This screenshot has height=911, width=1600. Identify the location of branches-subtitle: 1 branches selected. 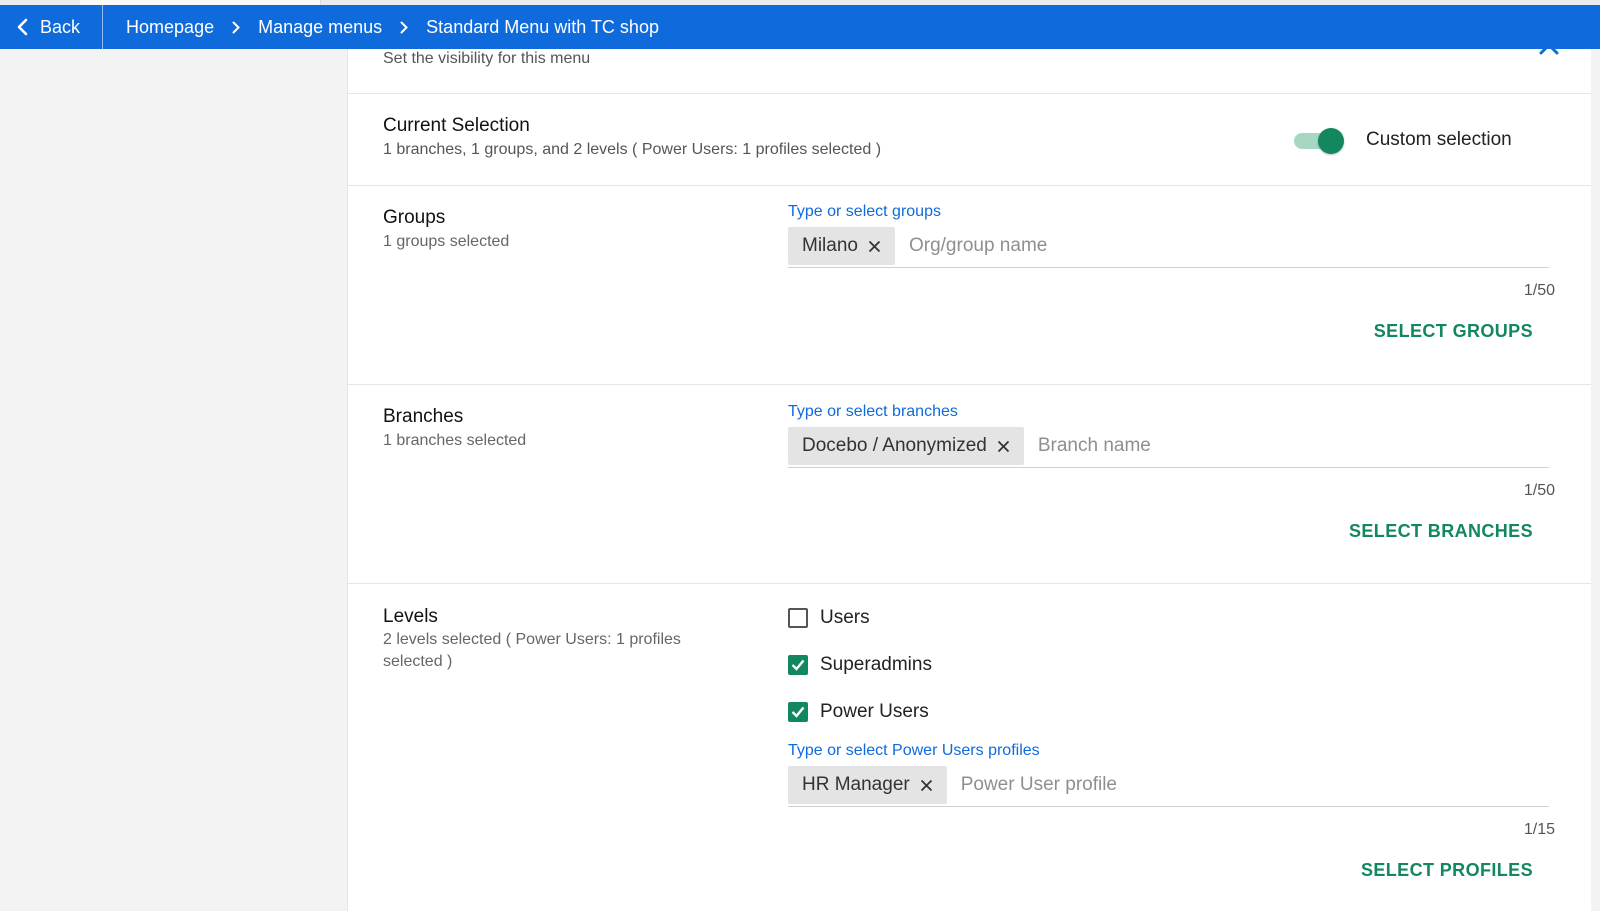
(455, 440).